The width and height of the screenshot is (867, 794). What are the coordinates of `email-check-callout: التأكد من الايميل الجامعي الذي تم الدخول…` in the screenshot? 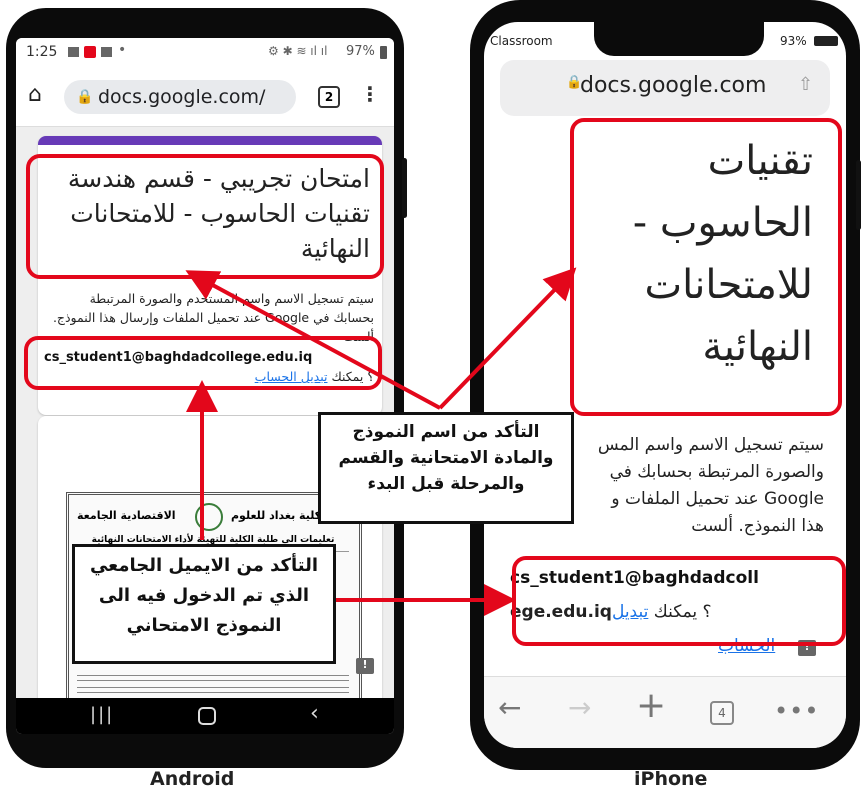 It's located at (204, 604).